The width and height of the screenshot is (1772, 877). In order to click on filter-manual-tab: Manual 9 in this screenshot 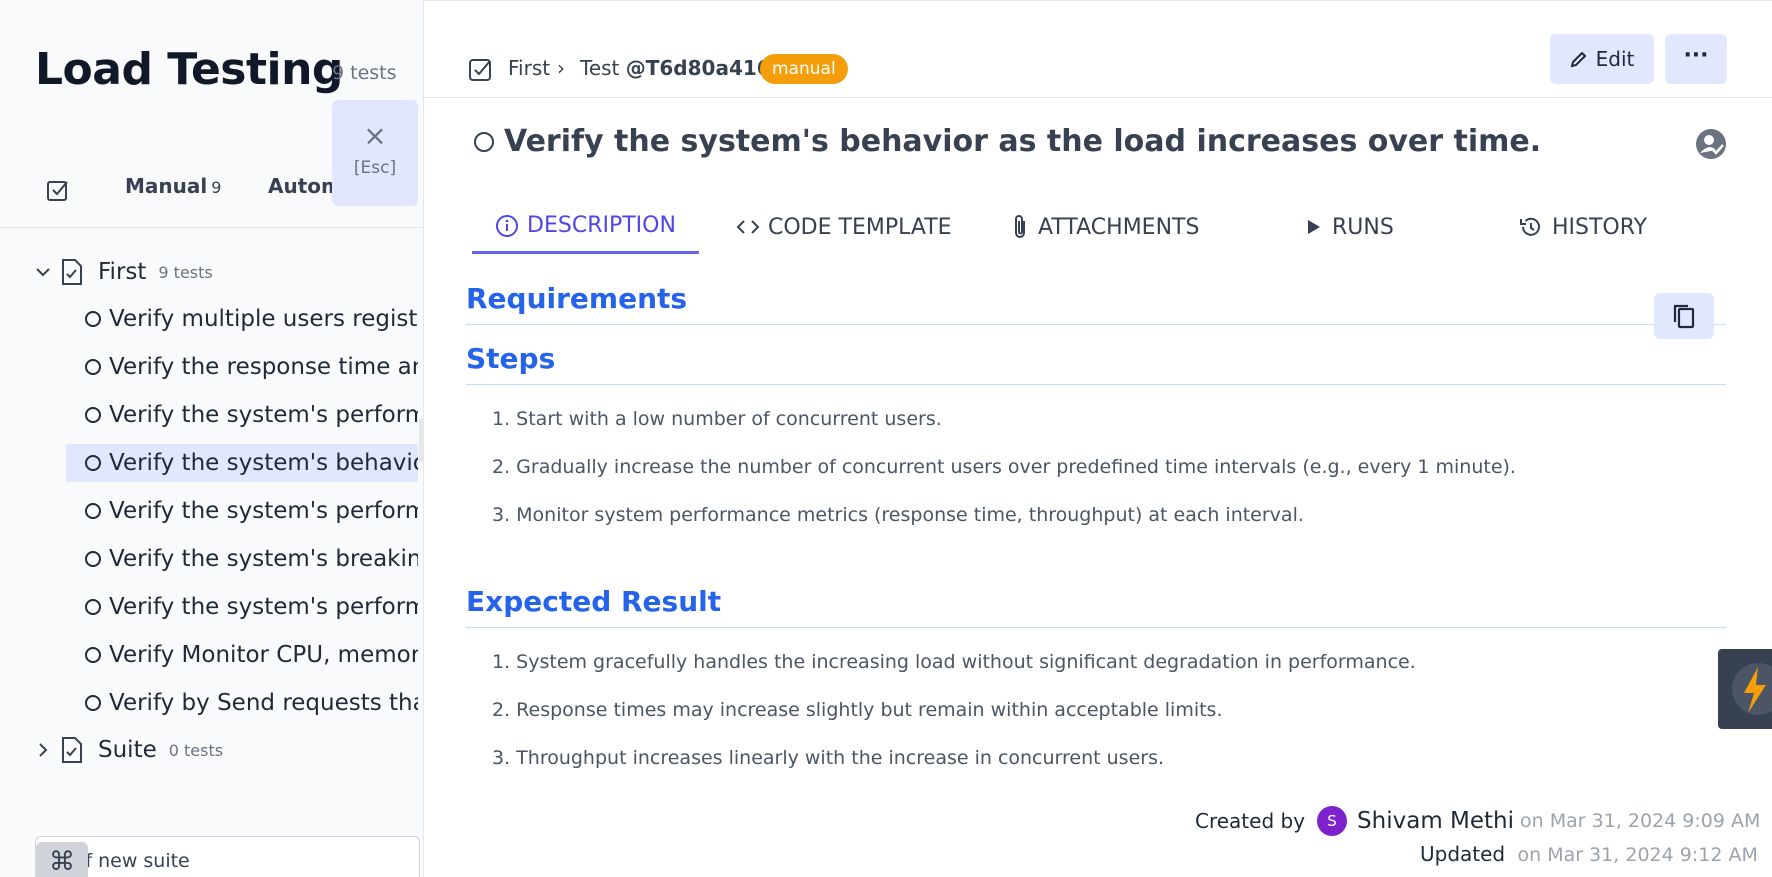, I will do `click(173, 186)`.